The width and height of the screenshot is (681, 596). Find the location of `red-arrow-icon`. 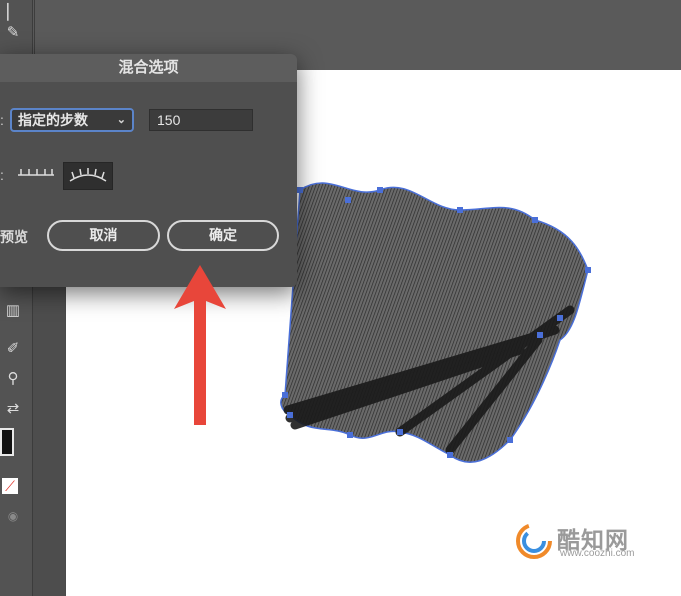

red-arrow-icon is located at coordinates (200, 345).